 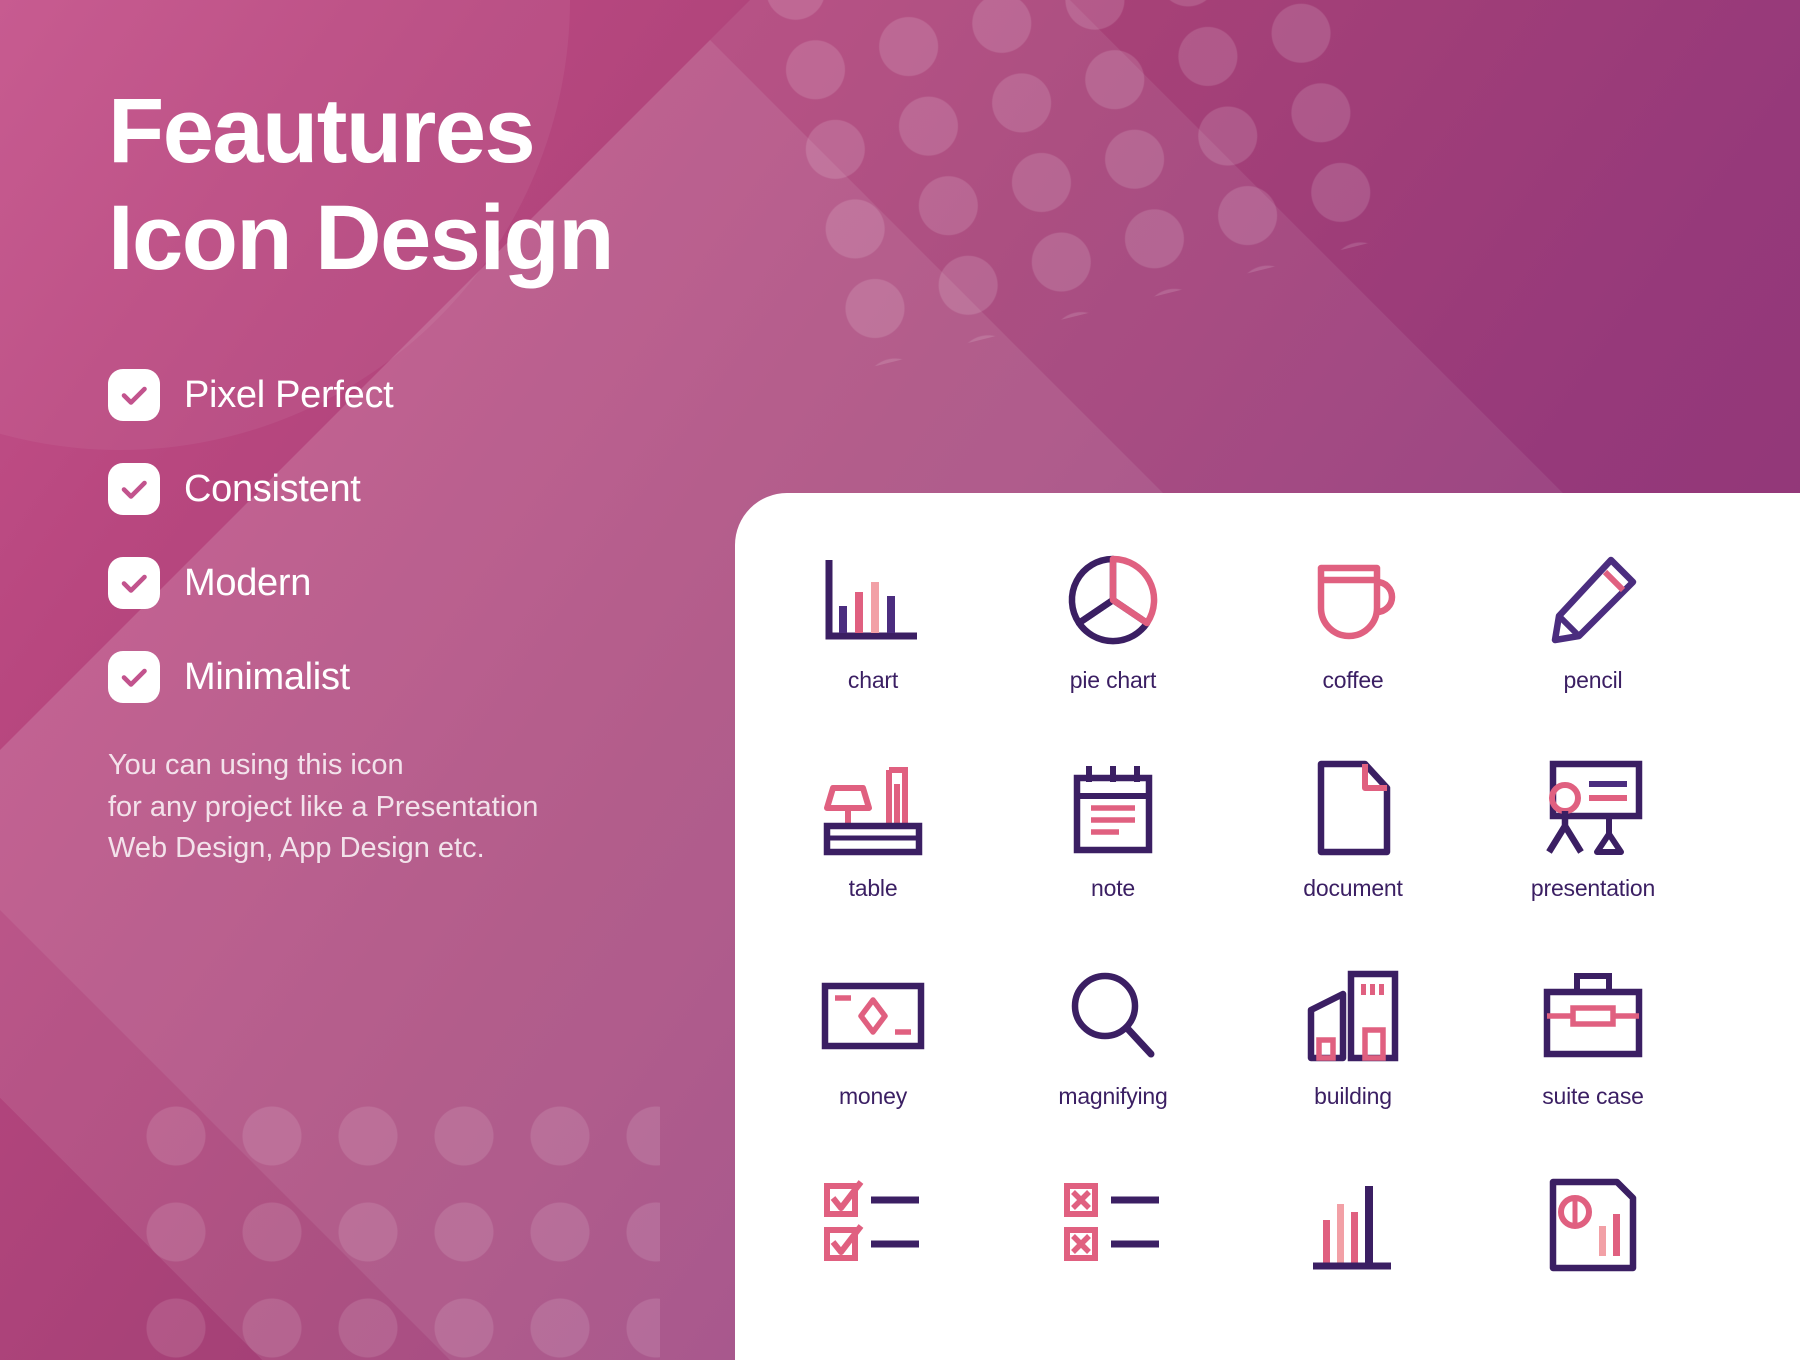 What do you see at coordinates (1593, 888) in the screenshot?
I see `icon-label: presentation` at bounding box center [1593, 888].